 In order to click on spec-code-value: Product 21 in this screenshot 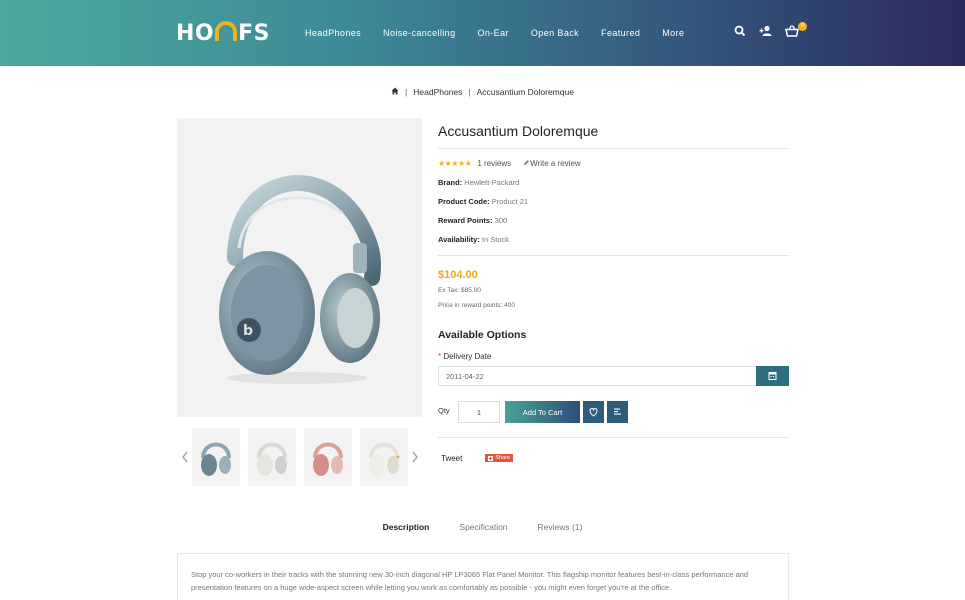, I will do `click(510, 201)`.